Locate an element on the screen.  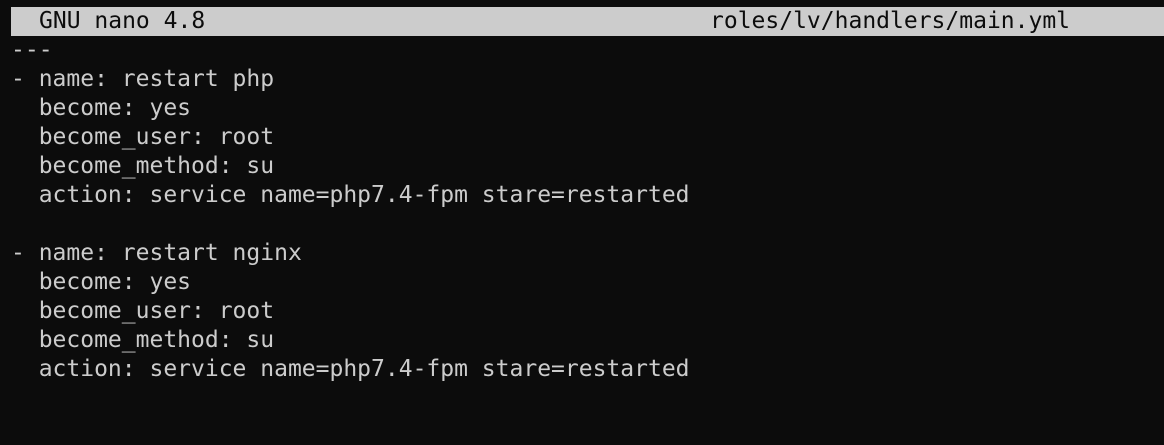
editor-version-label: GNU nano 4.8 is located at coordinates (122, 21).